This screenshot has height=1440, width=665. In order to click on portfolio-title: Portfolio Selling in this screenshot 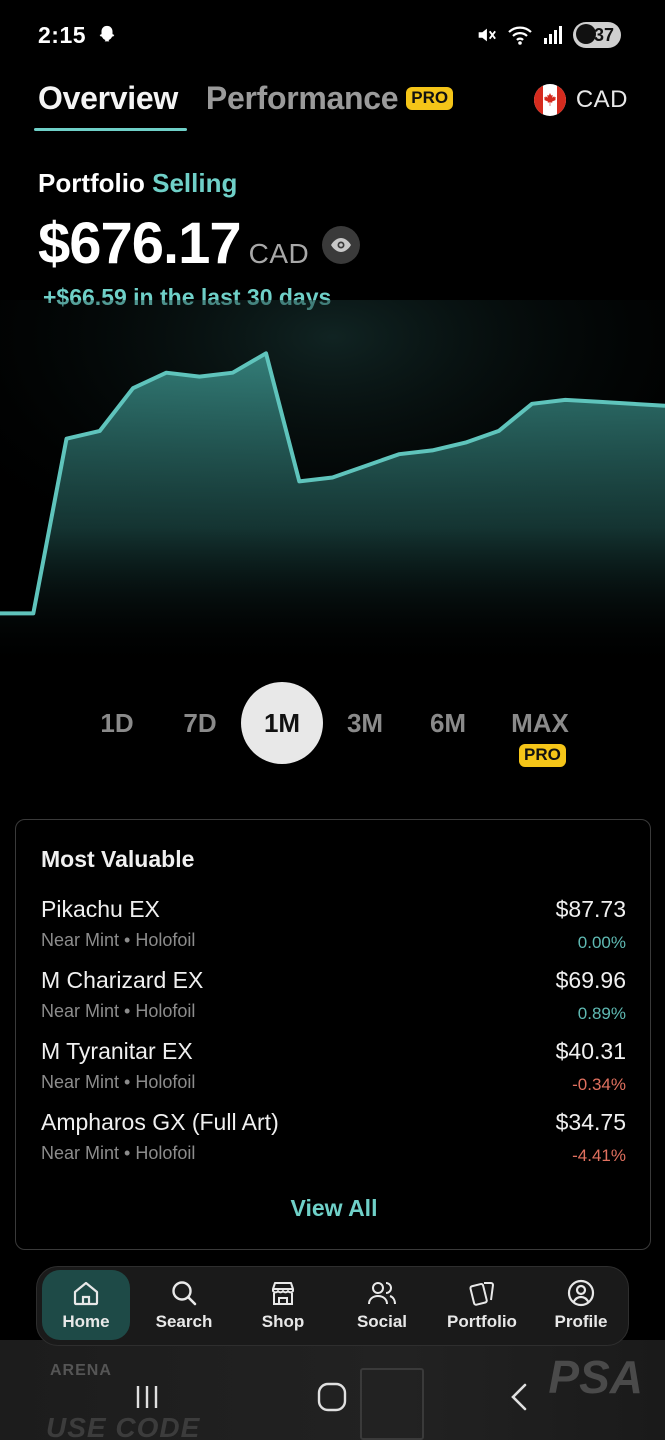, I will do `click(137, 183)`.